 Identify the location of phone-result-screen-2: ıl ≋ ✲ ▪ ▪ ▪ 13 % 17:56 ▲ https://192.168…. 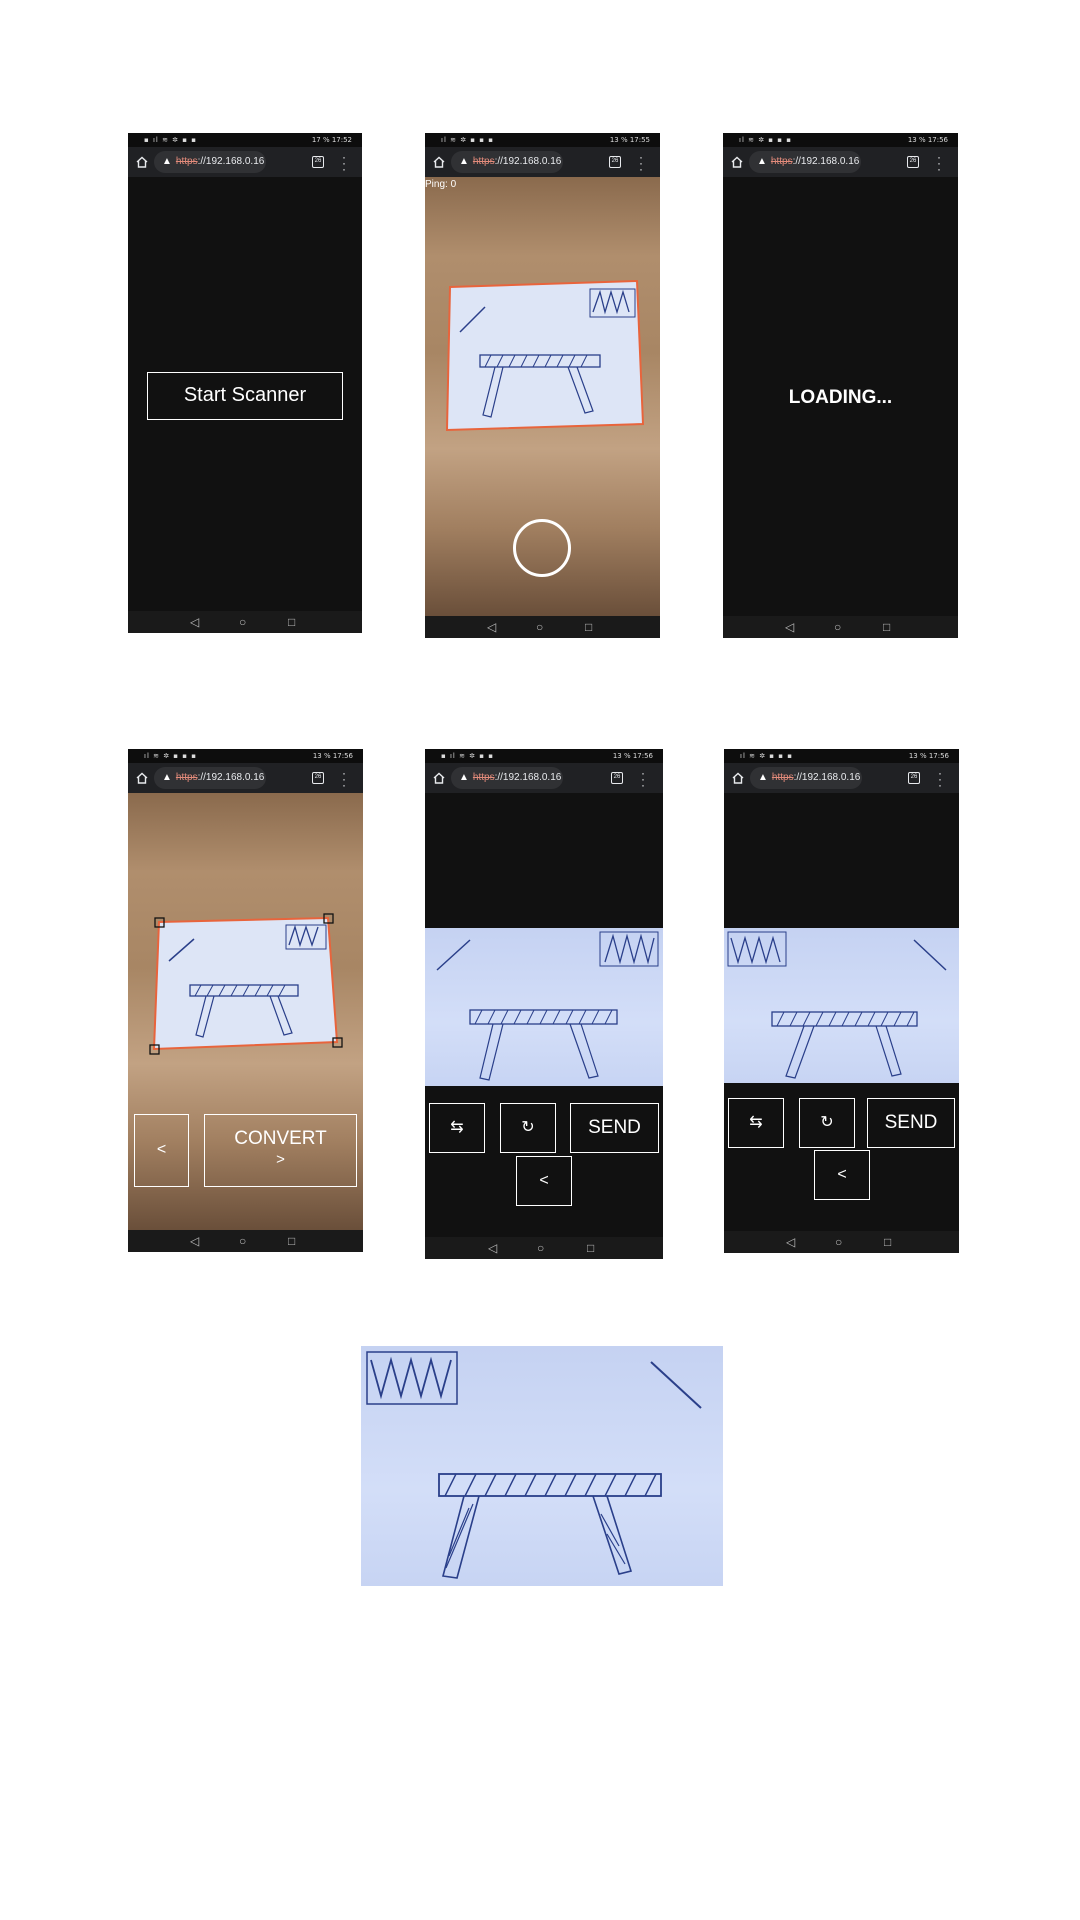
(841, 1001).